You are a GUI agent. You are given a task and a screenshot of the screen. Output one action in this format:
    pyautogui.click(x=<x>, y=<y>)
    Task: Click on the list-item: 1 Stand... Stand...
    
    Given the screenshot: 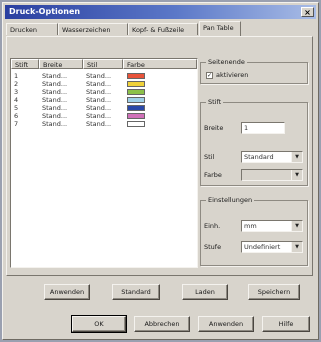 What is the action you would take?
    pyautogui.click(x=104, y=76)
    